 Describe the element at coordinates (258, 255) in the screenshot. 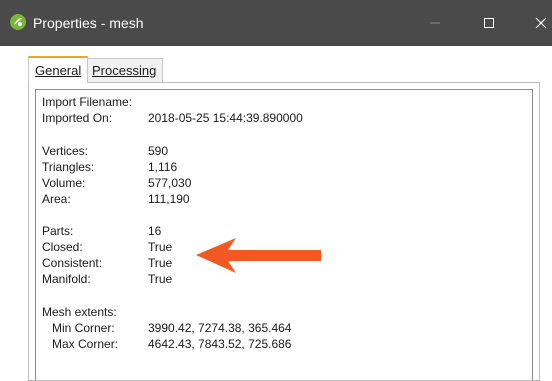

I see `annotation-arrow` at that location.